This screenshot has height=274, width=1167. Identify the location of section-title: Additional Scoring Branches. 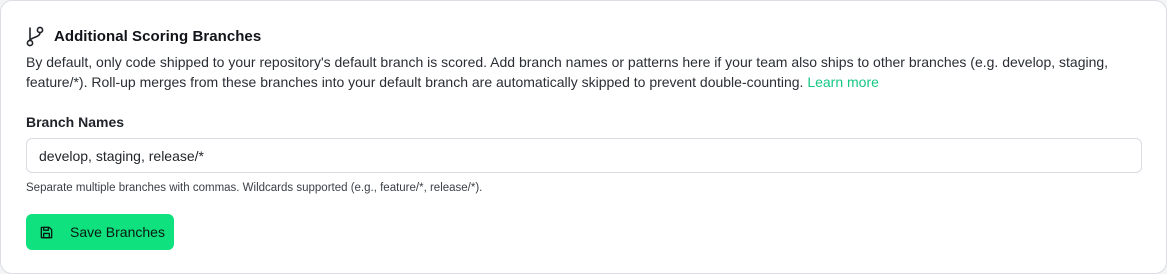
(158, 36).